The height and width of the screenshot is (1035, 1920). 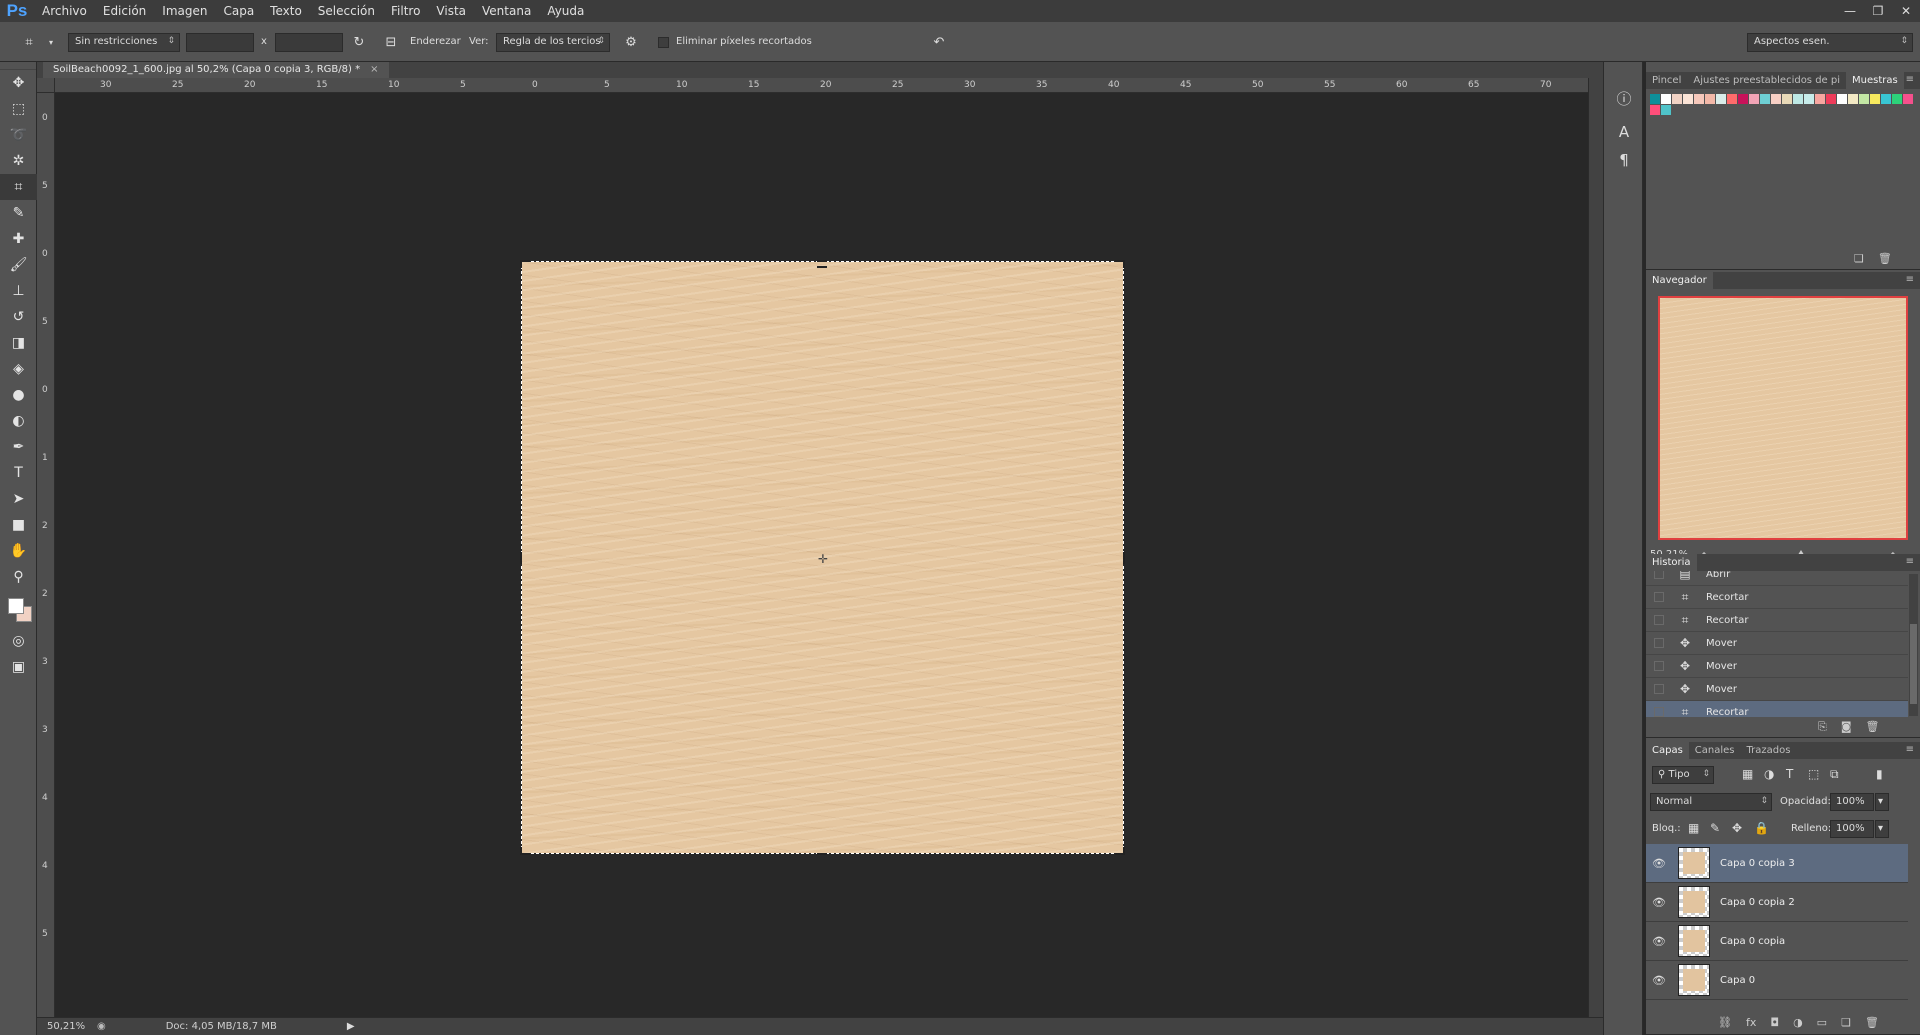 What do you see at coordinates (1774, 1024) in the screenshot?
I see `add-mask-icon: ◘` at bounding box center [1774, 1024].